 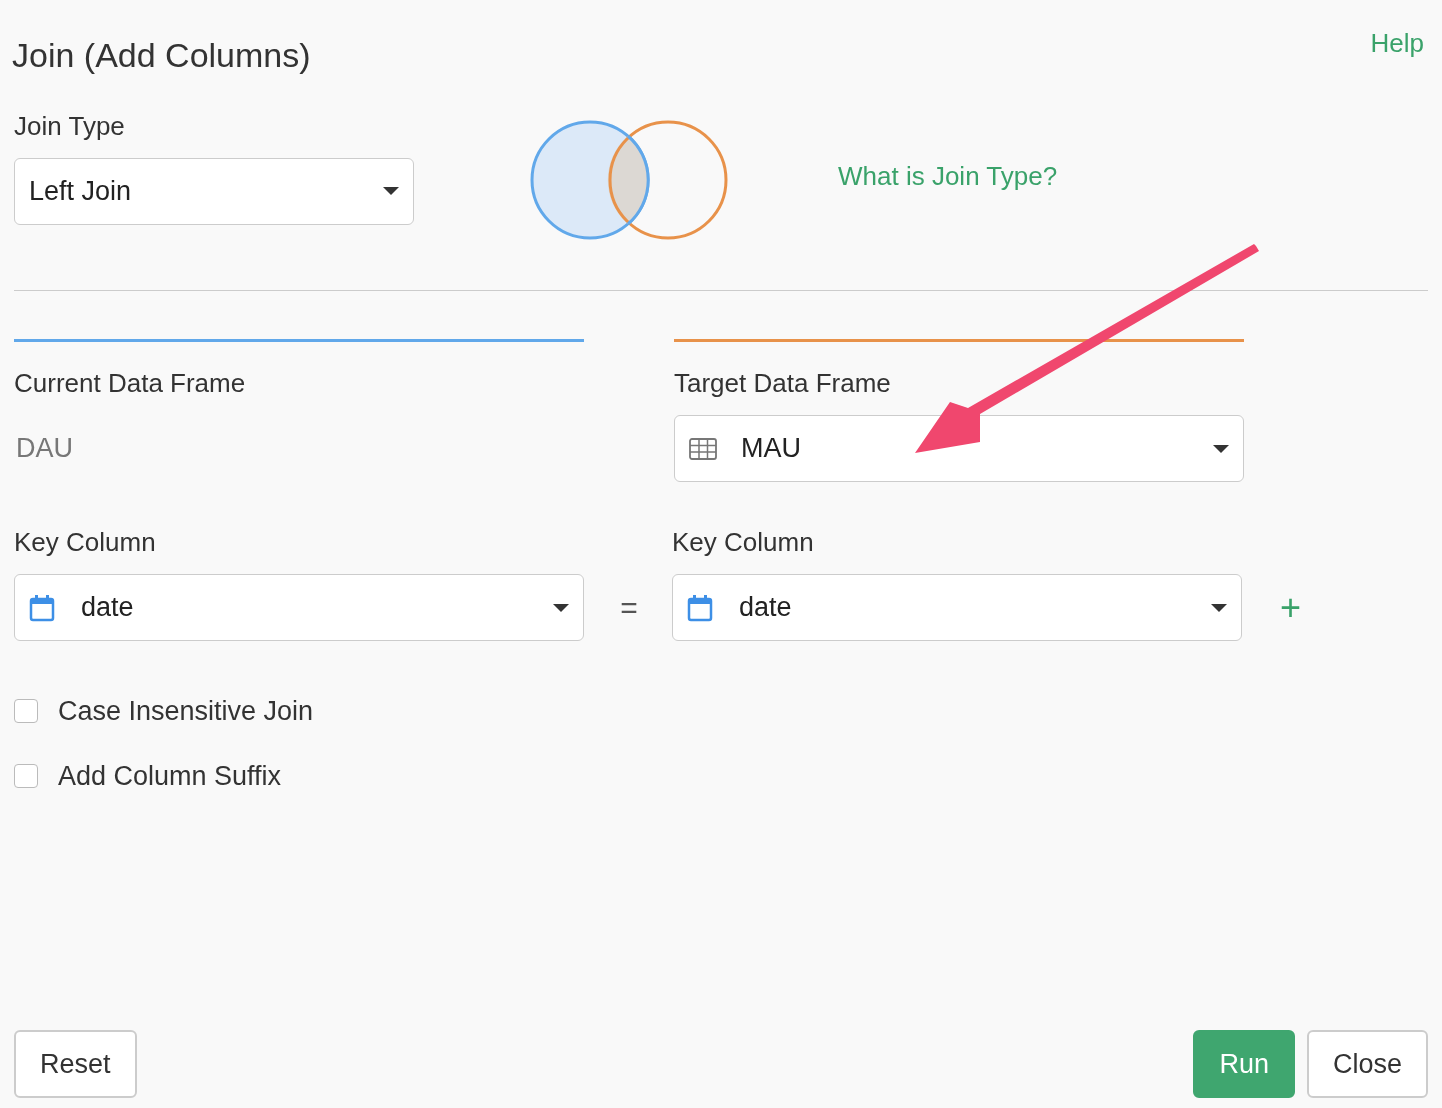 What do you see at coordinates (629, 608) in the screenshot?
I see `equals-sign: =` at bounding box center [629, 608].